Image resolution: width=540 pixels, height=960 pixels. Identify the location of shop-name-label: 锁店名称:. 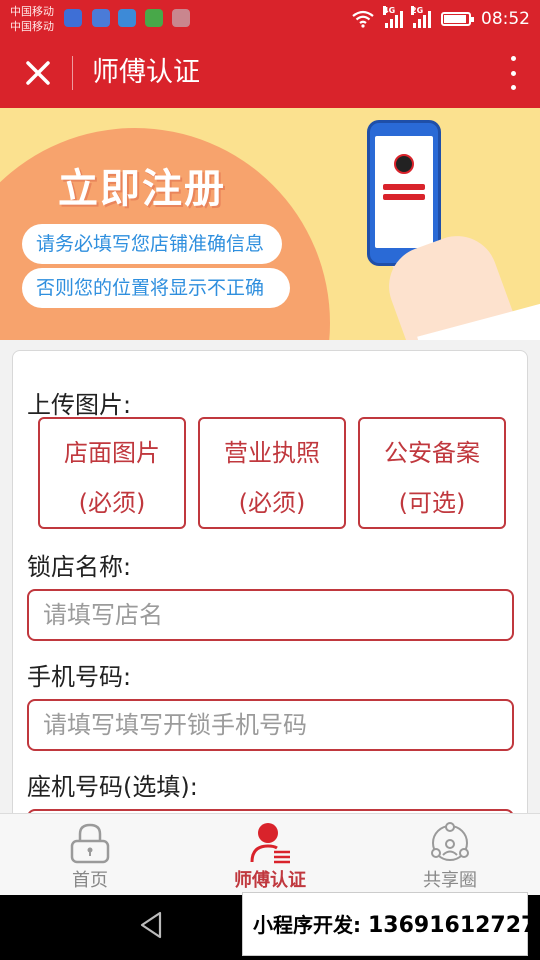
(79, 567).